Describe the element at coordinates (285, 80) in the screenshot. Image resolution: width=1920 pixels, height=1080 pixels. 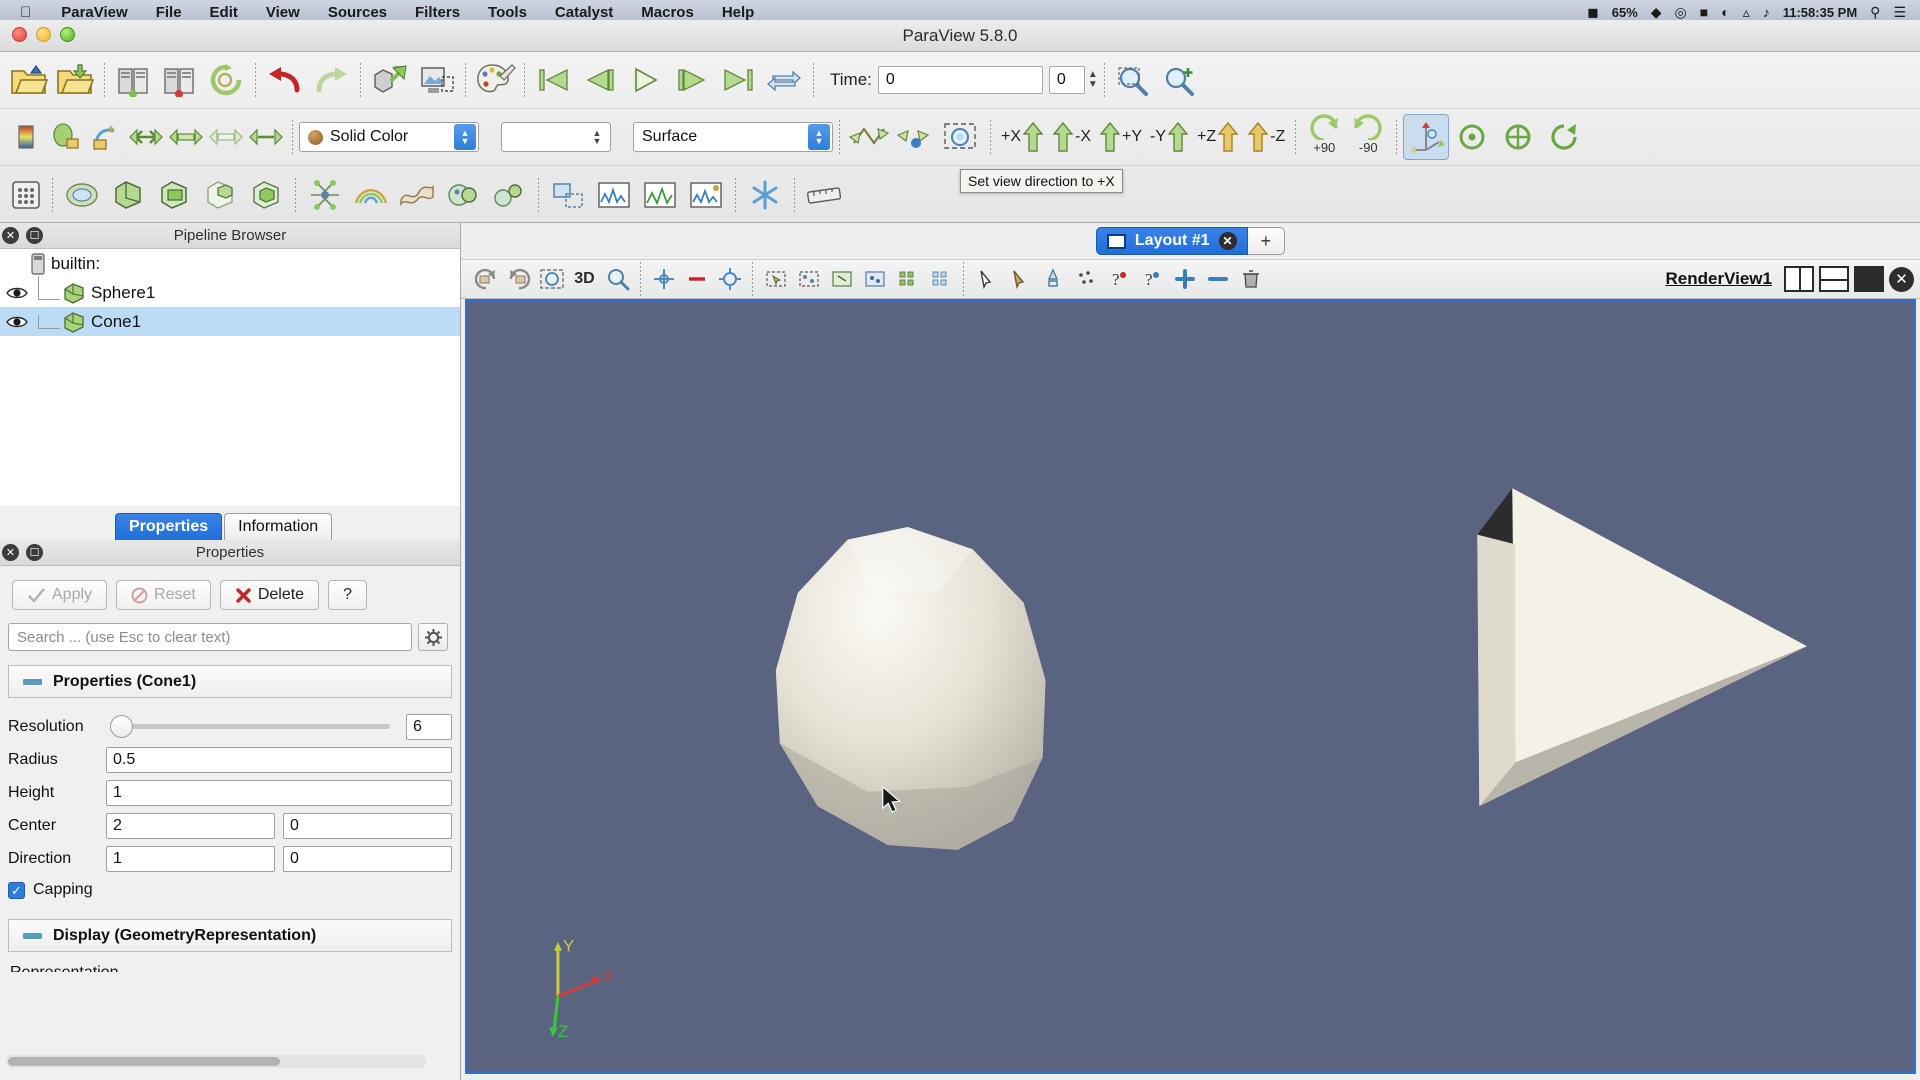
I see `undo-button` at that location.